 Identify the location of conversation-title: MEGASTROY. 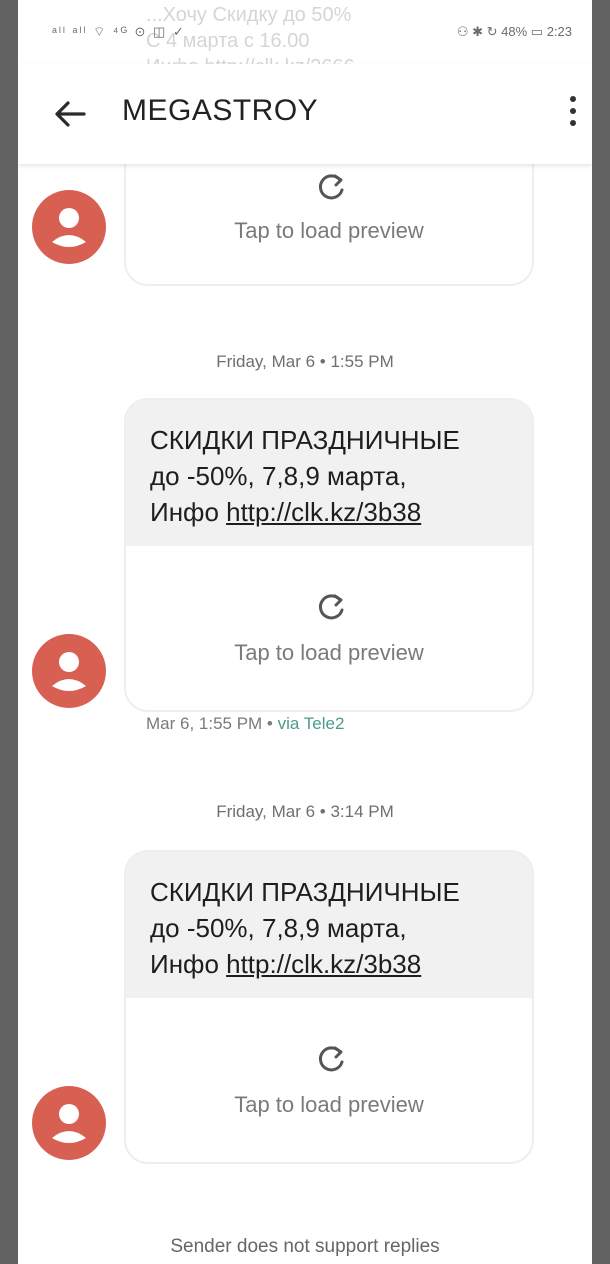
(220, 110).